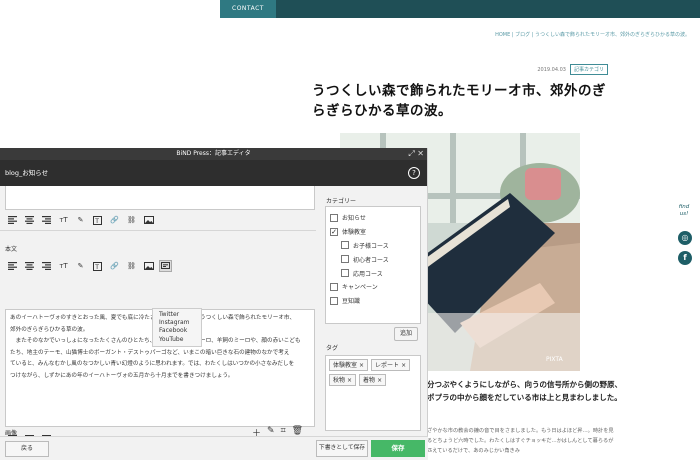 The image size is (700, 460). What do you see at coordinates (414, 173) in the screenshot?
I see `help-button: ?` at bounding box center [414, 173].